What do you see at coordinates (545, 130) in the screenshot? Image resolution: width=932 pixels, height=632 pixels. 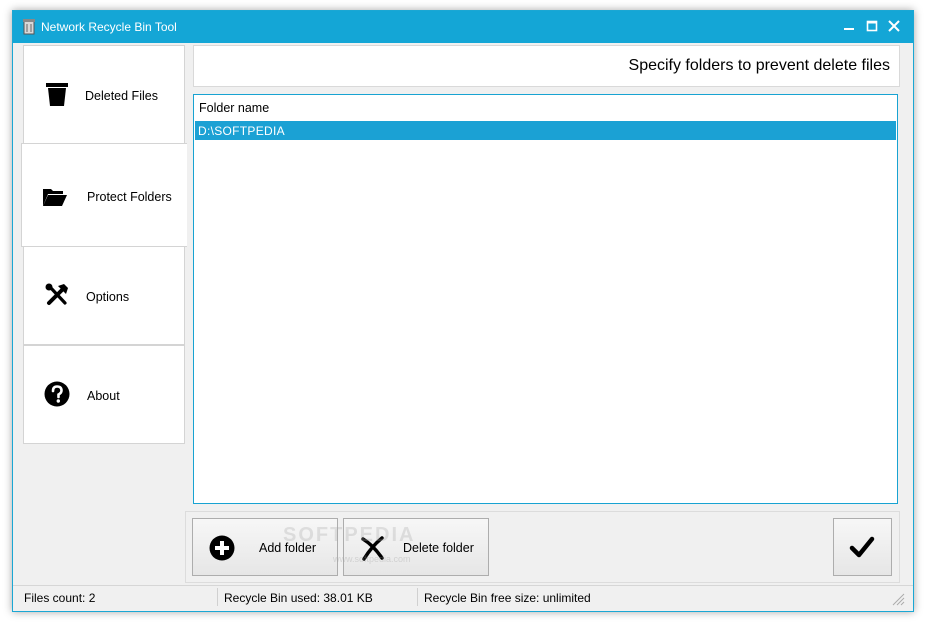 I see `list-item: D:\SOFTPEDIA` at bounding box center [545, 130].